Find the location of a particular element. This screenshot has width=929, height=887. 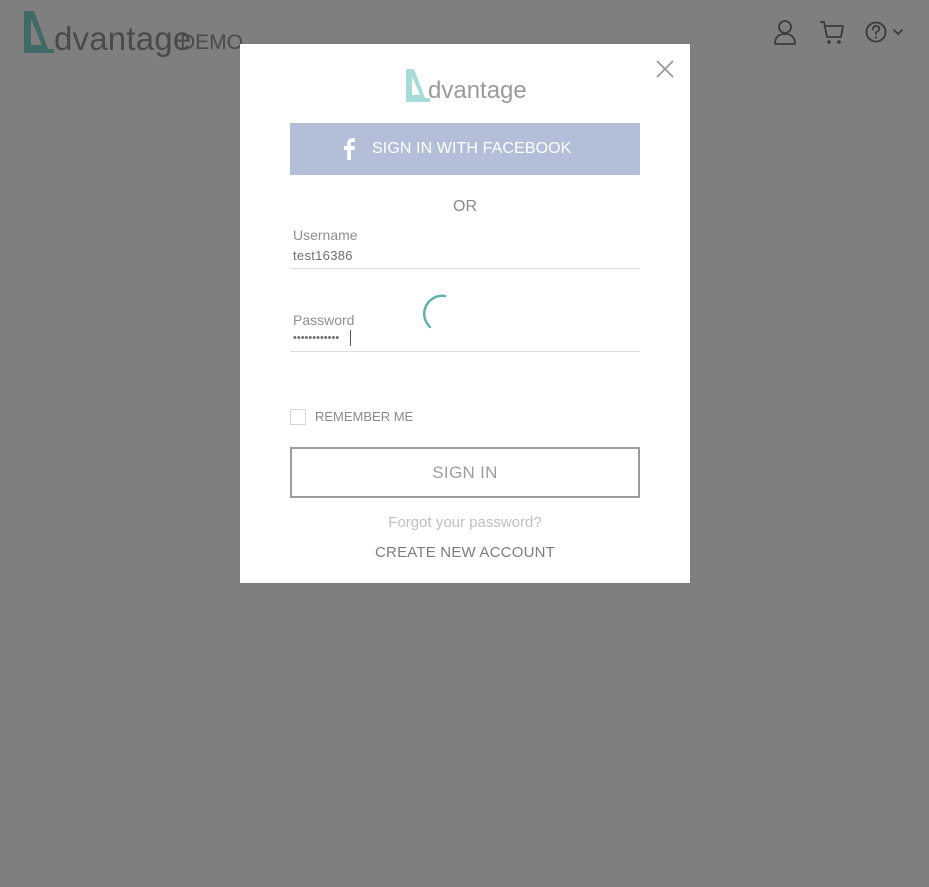

remember-me-label: REMEMBER ME is located at coordinates (364, 417).